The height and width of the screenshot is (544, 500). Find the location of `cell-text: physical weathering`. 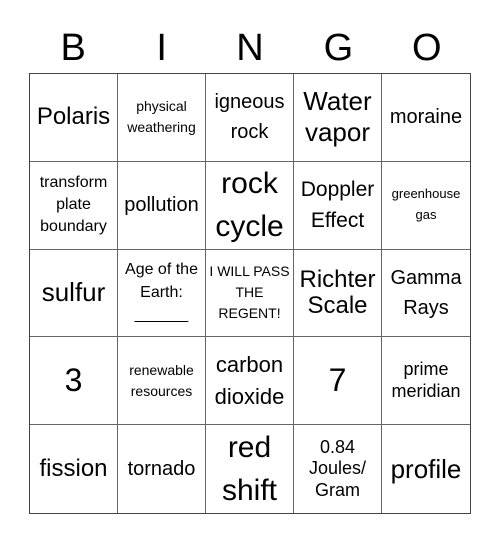

cell-text: physical weathering is located at coordinates (161, 117).